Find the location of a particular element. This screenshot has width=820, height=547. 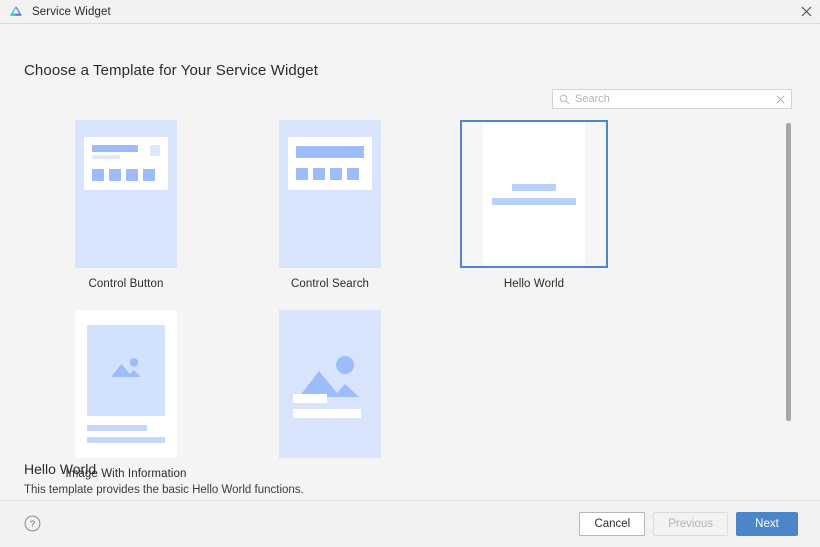

template-thumb-wrap-selected is located at coordinates (534, 194).